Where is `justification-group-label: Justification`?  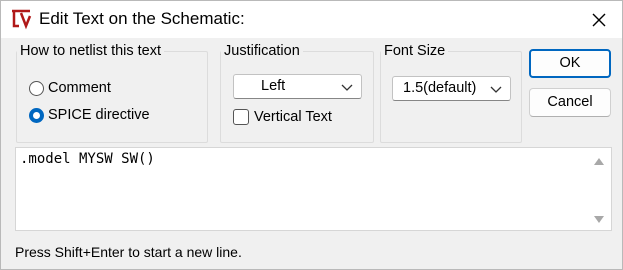
justification-group-label: Justification is located at coordinates (262, 51).